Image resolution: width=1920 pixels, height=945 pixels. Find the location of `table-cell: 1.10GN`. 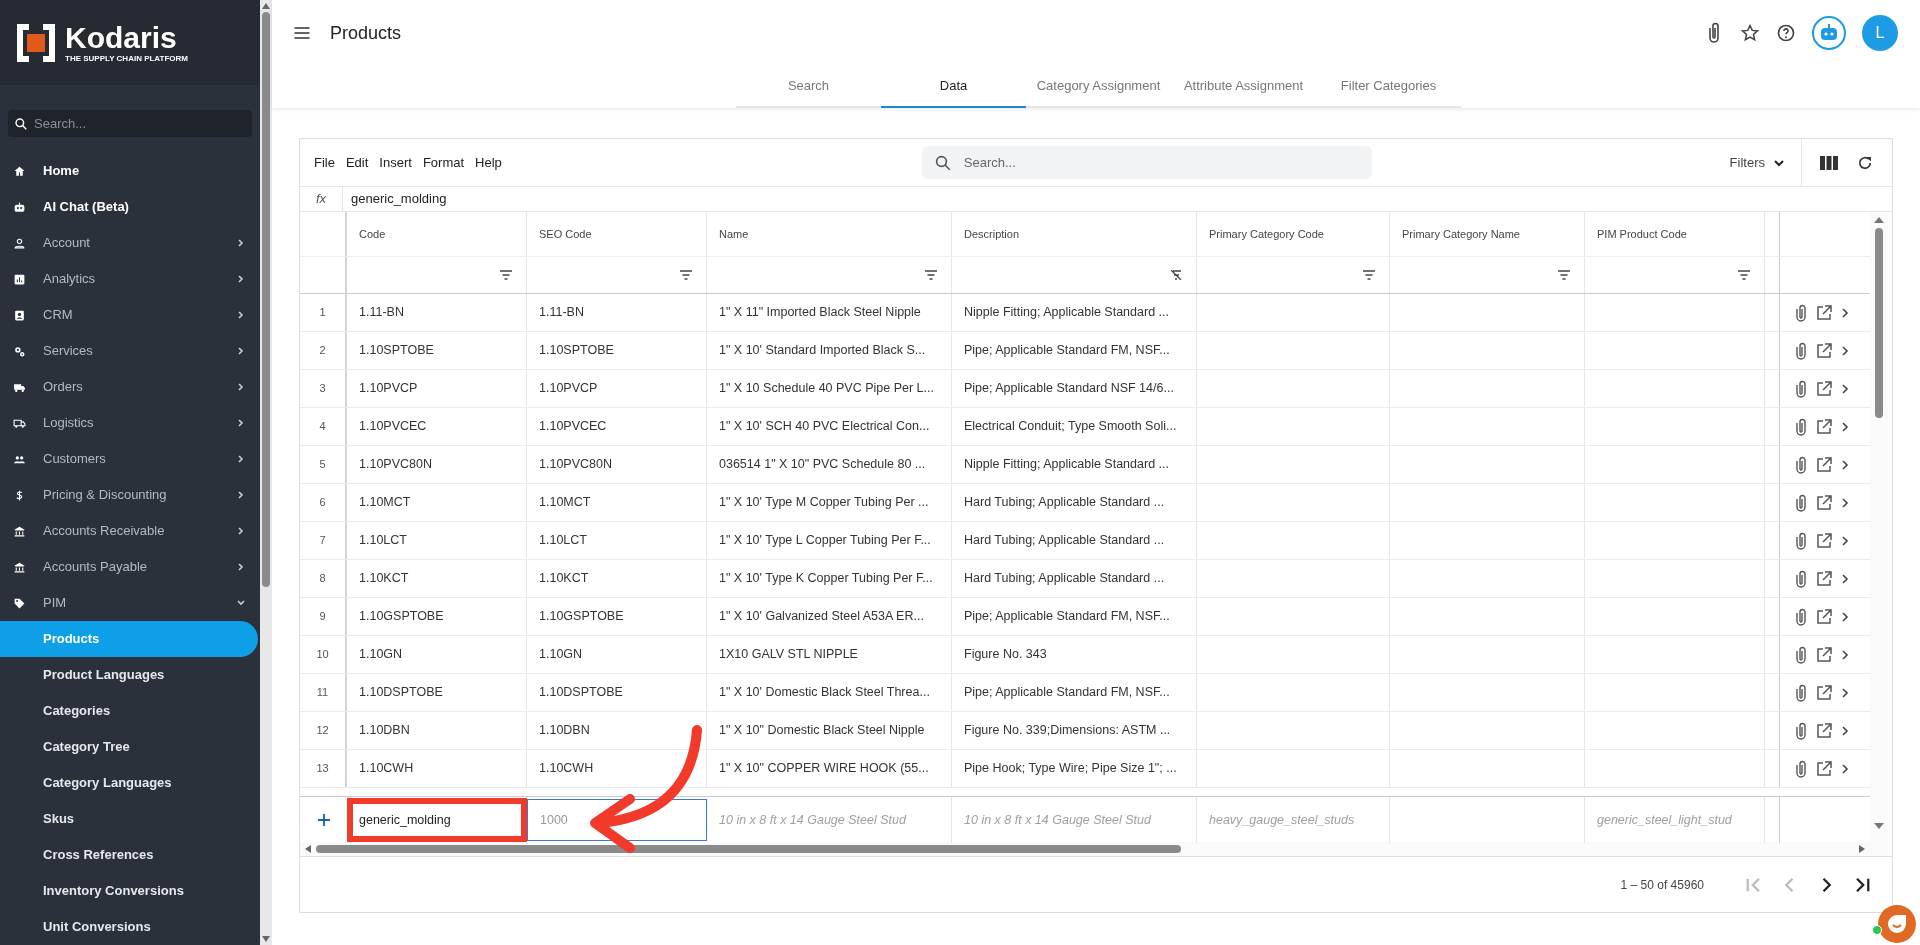

table-cell: 1.10GN is located at coordinates (617, 654).